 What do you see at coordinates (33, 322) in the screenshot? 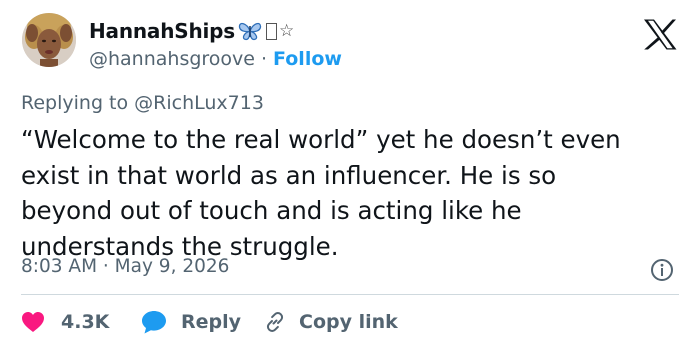
I see `heart-icon` at bounding box center [33, 322].